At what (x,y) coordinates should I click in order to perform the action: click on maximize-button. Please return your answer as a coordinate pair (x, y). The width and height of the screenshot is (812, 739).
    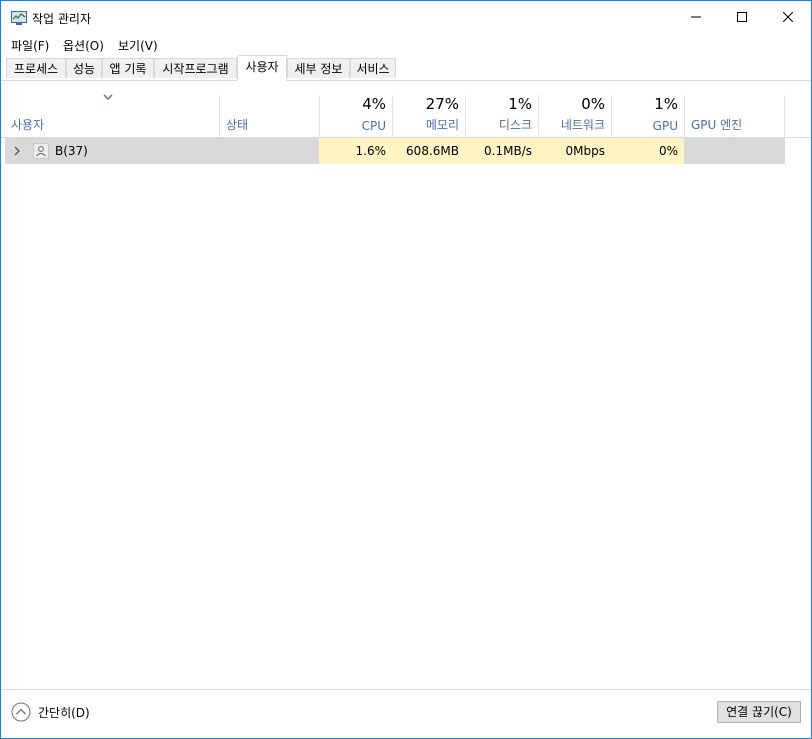
    Looking at the image, I should click on (742, 17).